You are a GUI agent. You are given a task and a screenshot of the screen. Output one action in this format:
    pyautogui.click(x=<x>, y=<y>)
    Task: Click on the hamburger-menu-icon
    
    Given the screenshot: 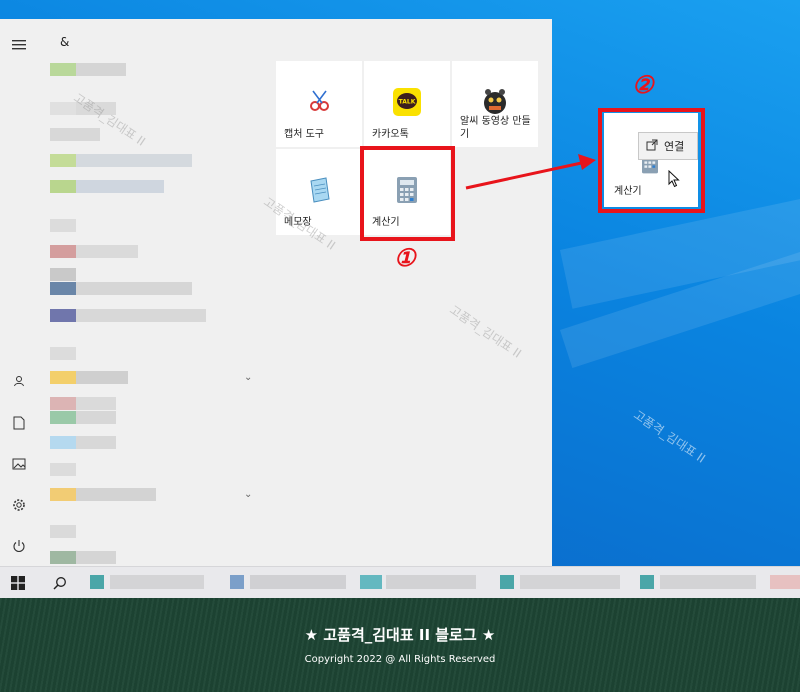 What is the action you would take?
    pyautogui.click(x=19, y=45)
    